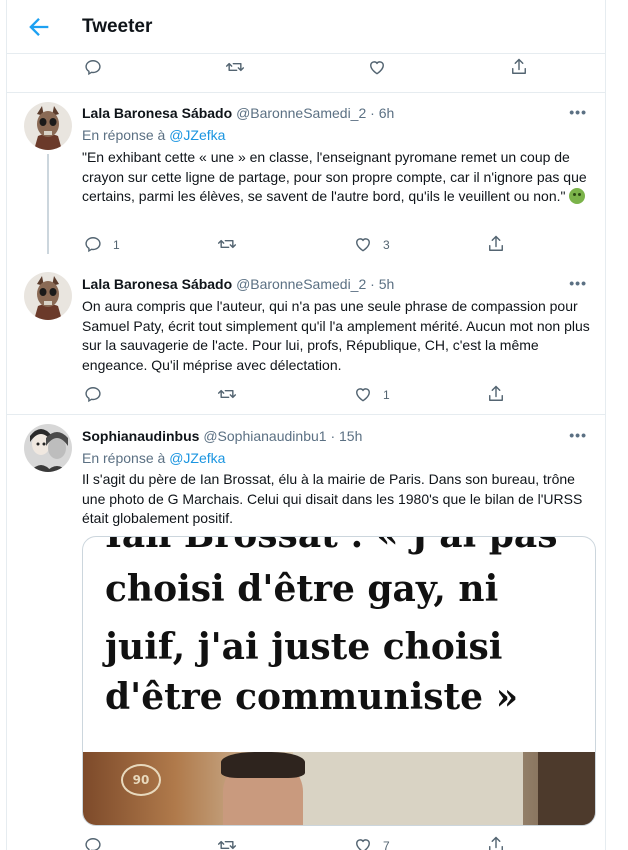  Describe the element at coordinates (306, 245) in the screenshot. I see `action-bar: 1 3` at that location.